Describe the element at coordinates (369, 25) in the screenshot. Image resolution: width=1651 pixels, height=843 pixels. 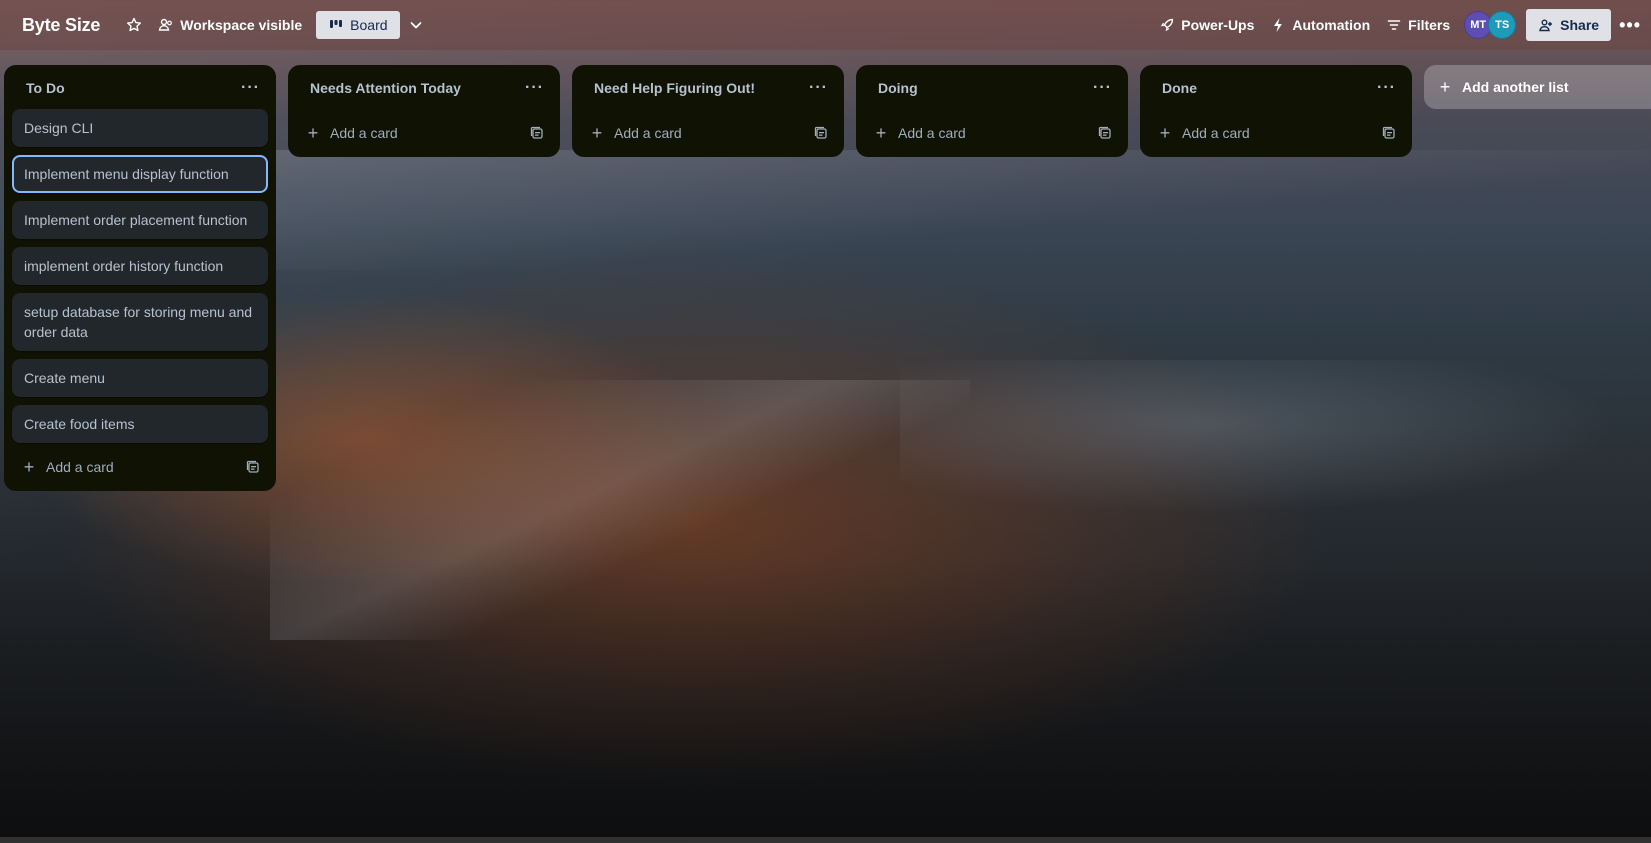
I see `board-view-label: Board` at that location.